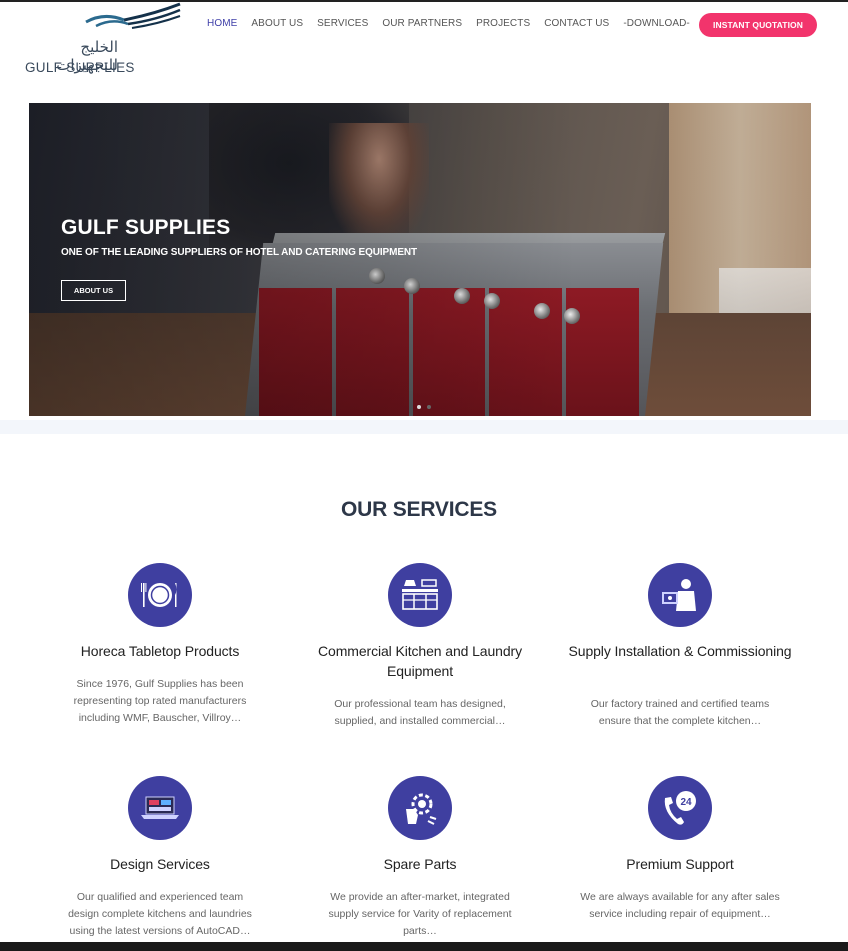  I want to click on phone-24-icon: 24, so click(680, 808).